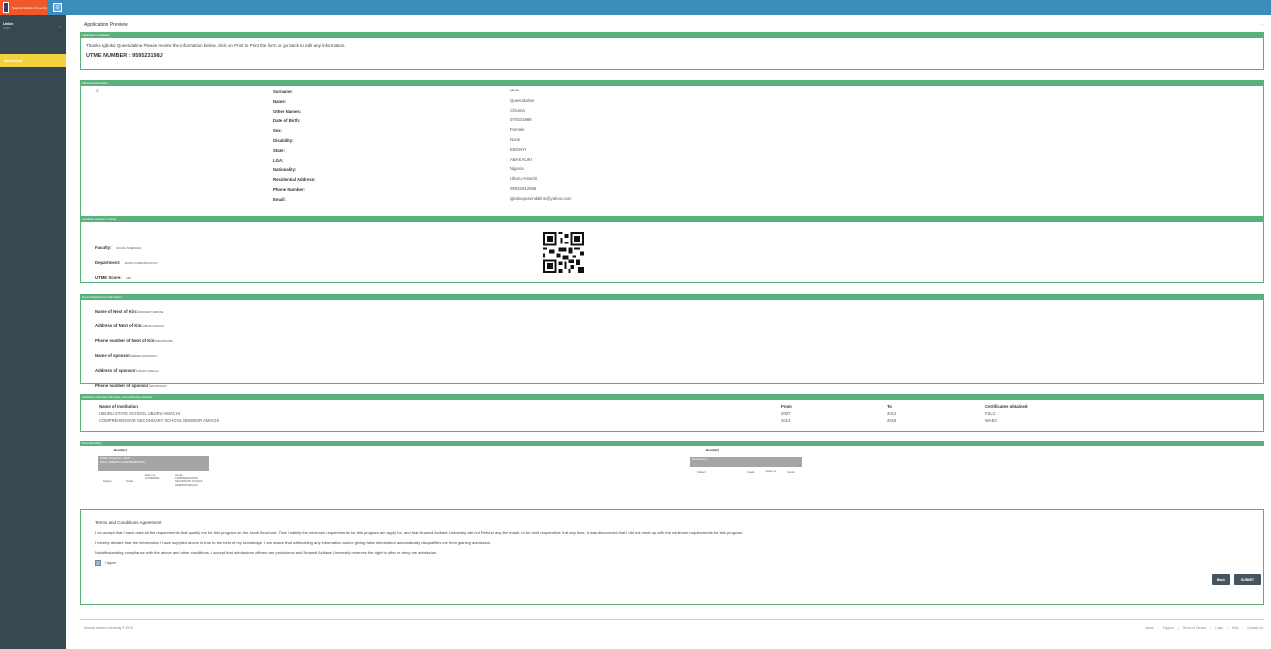  I want to click on footer-link: Login, so click(1219, 628).